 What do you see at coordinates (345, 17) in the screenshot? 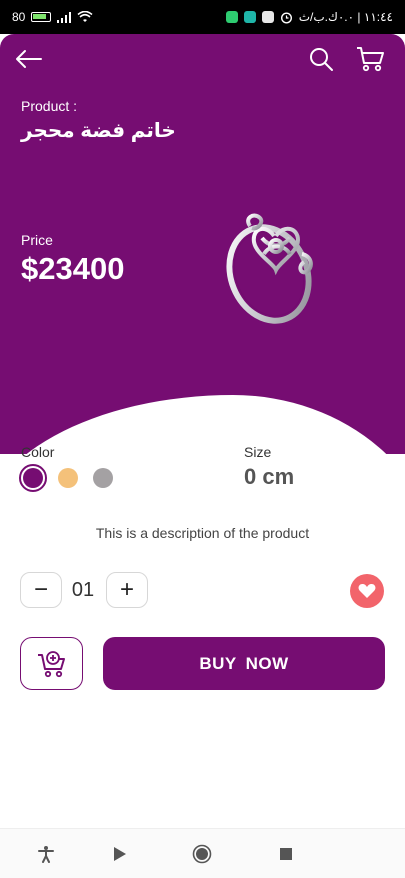
I see `status-time: ١١:٤٤ | ٠.٠ك.ب/ث` at bounding box center [345, 17].